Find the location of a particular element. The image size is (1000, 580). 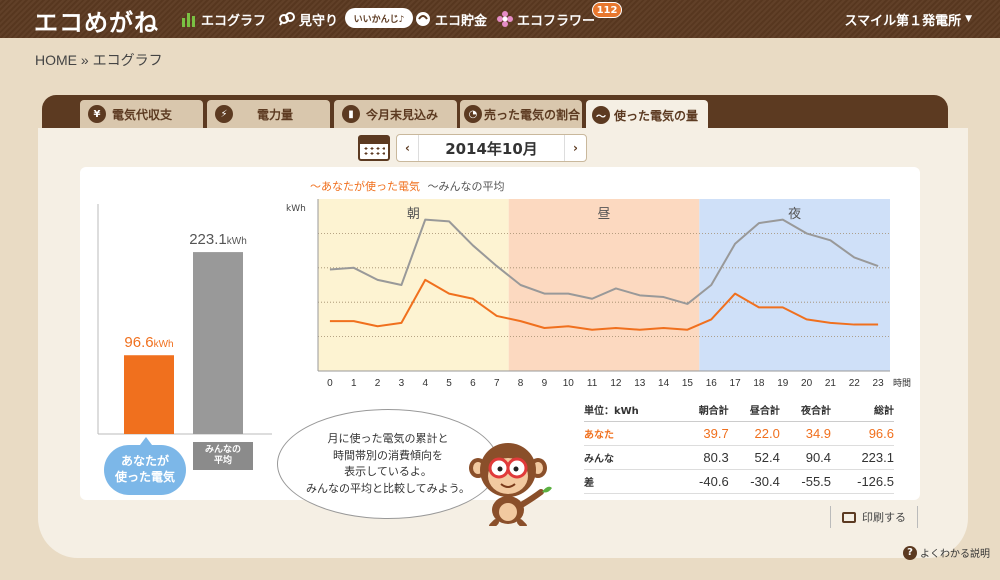

help-label: よくわかる説明 is located at coordinates (955, 554).